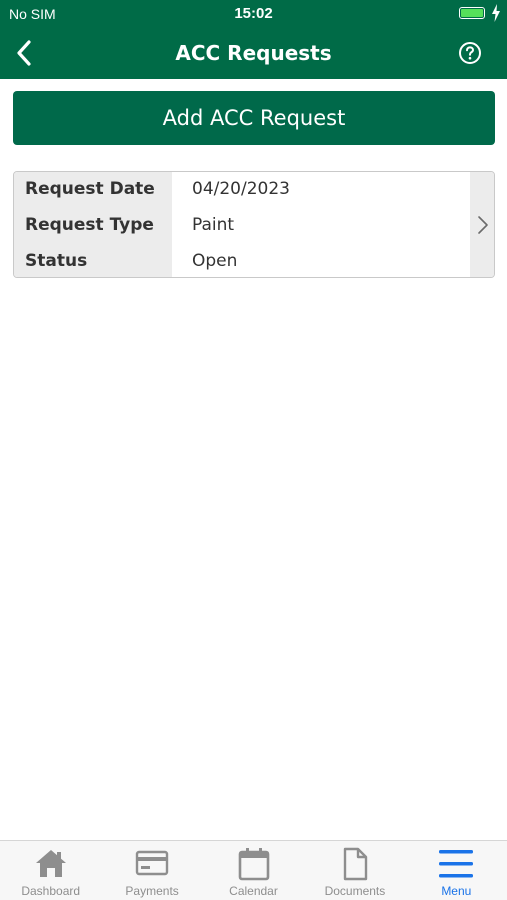 The height and width of the screenshot is (900, 507). Describe the element at coordinates (56, 261) in the screenshot. I see `status-label: Status` at that location.